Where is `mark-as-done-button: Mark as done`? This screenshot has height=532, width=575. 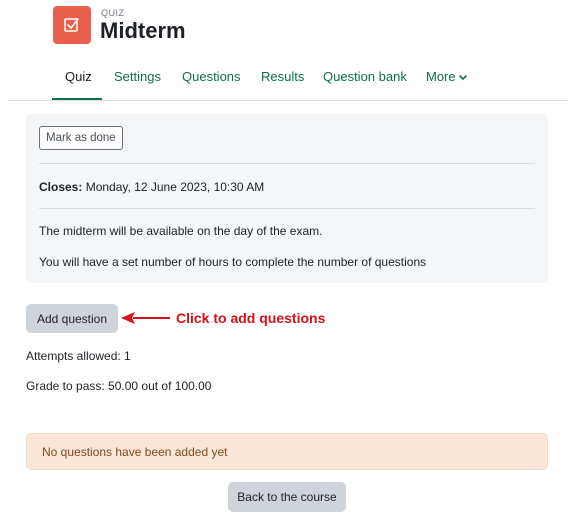
mark-as-done-button: Mark as done is located at coordinates (81, 138).